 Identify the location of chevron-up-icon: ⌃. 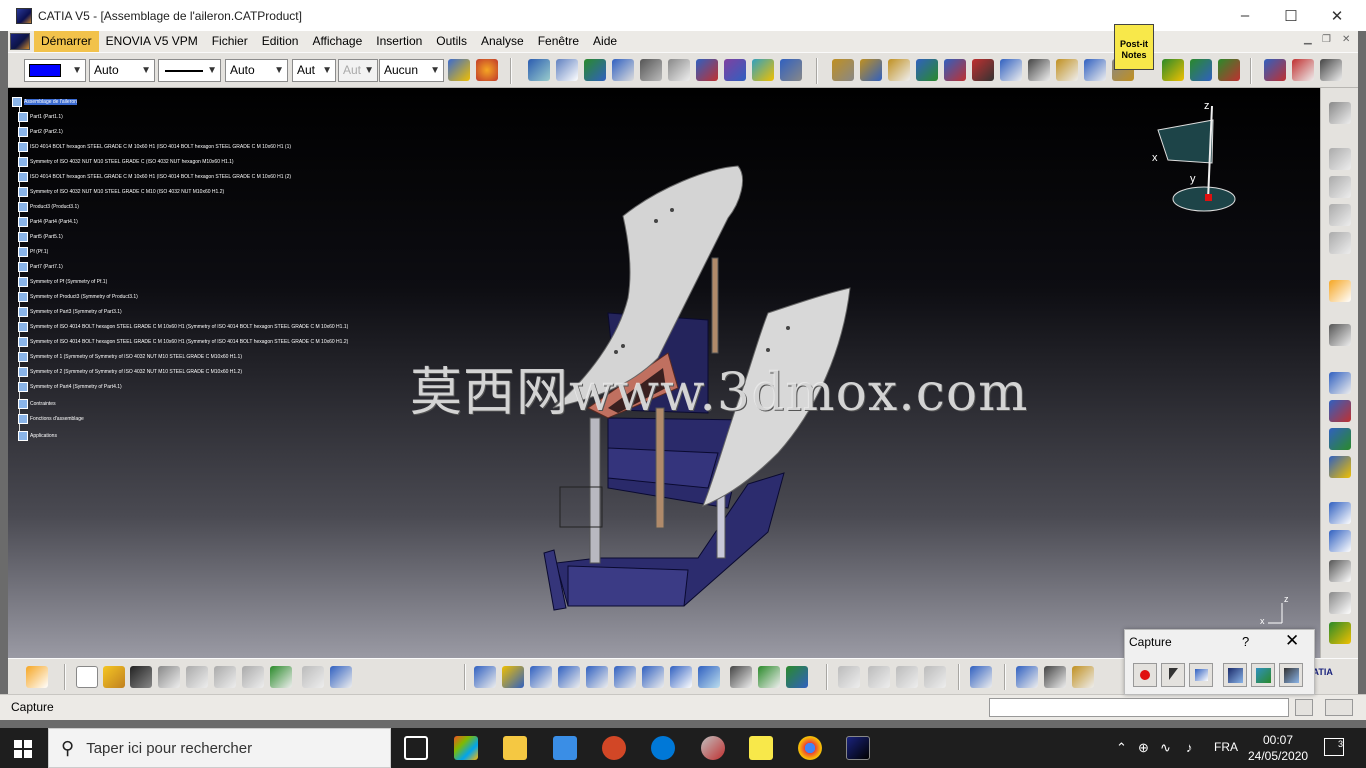
(1121, 748).